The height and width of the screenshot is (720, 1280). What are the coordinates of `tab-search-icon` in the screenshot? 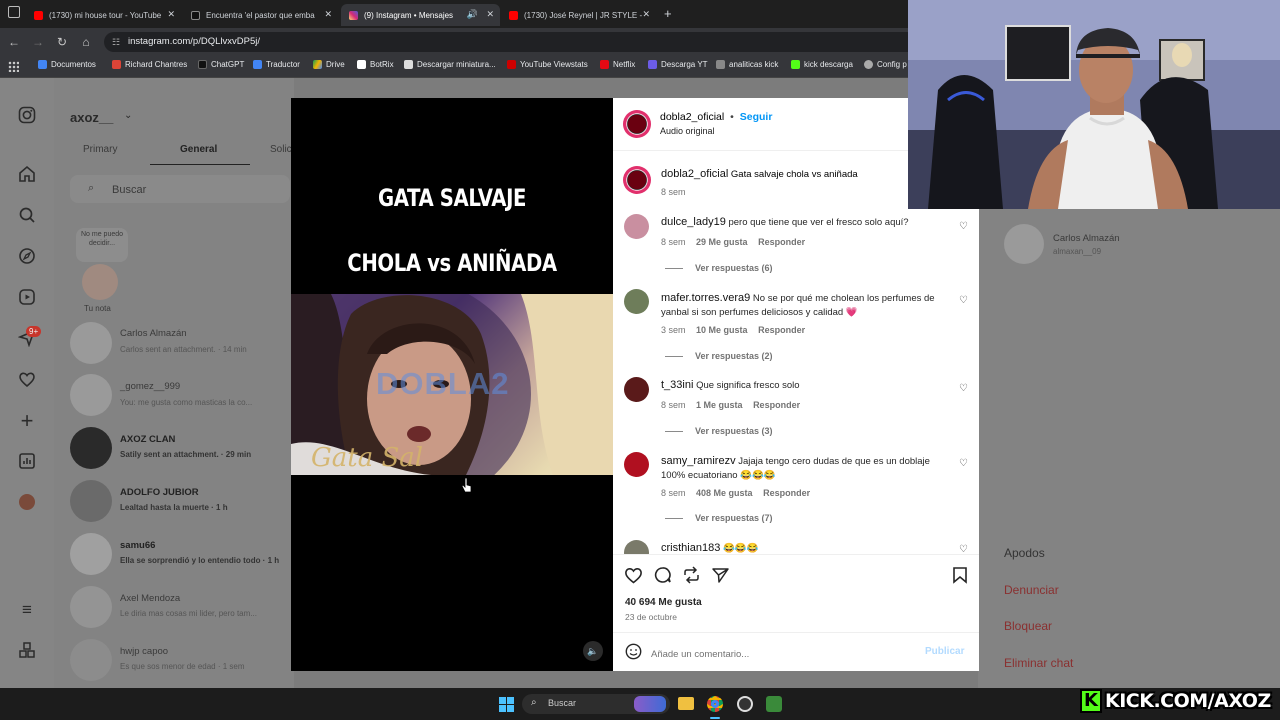 It's located at (14, 12).